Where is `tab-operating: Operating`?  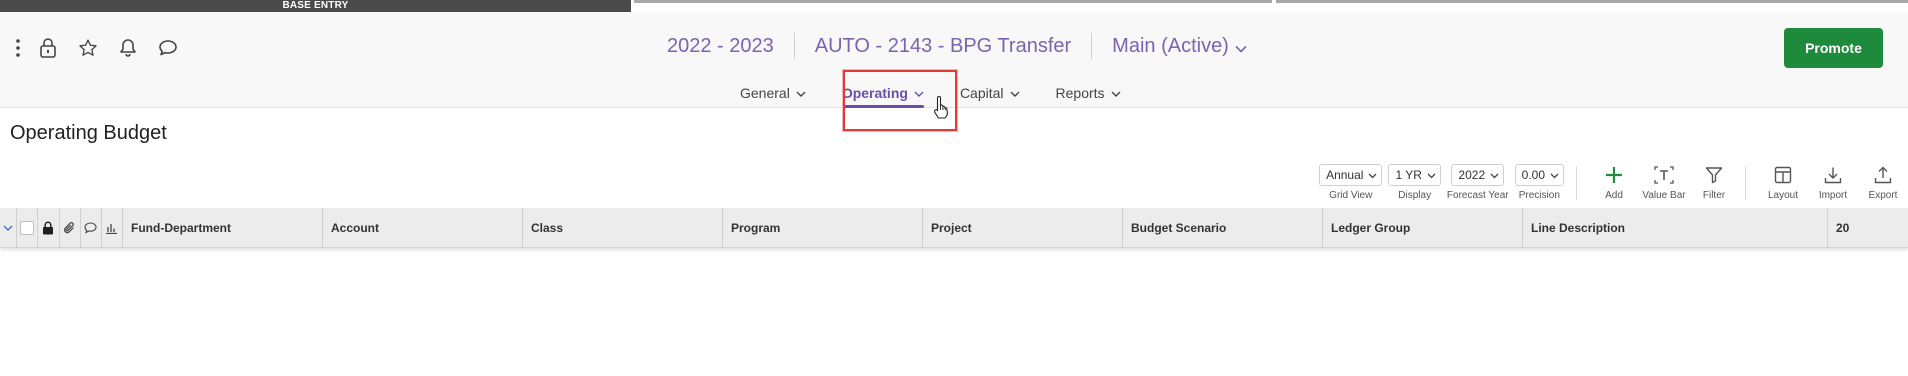
tab-operating: Operating is located at coordinates (883, 94).